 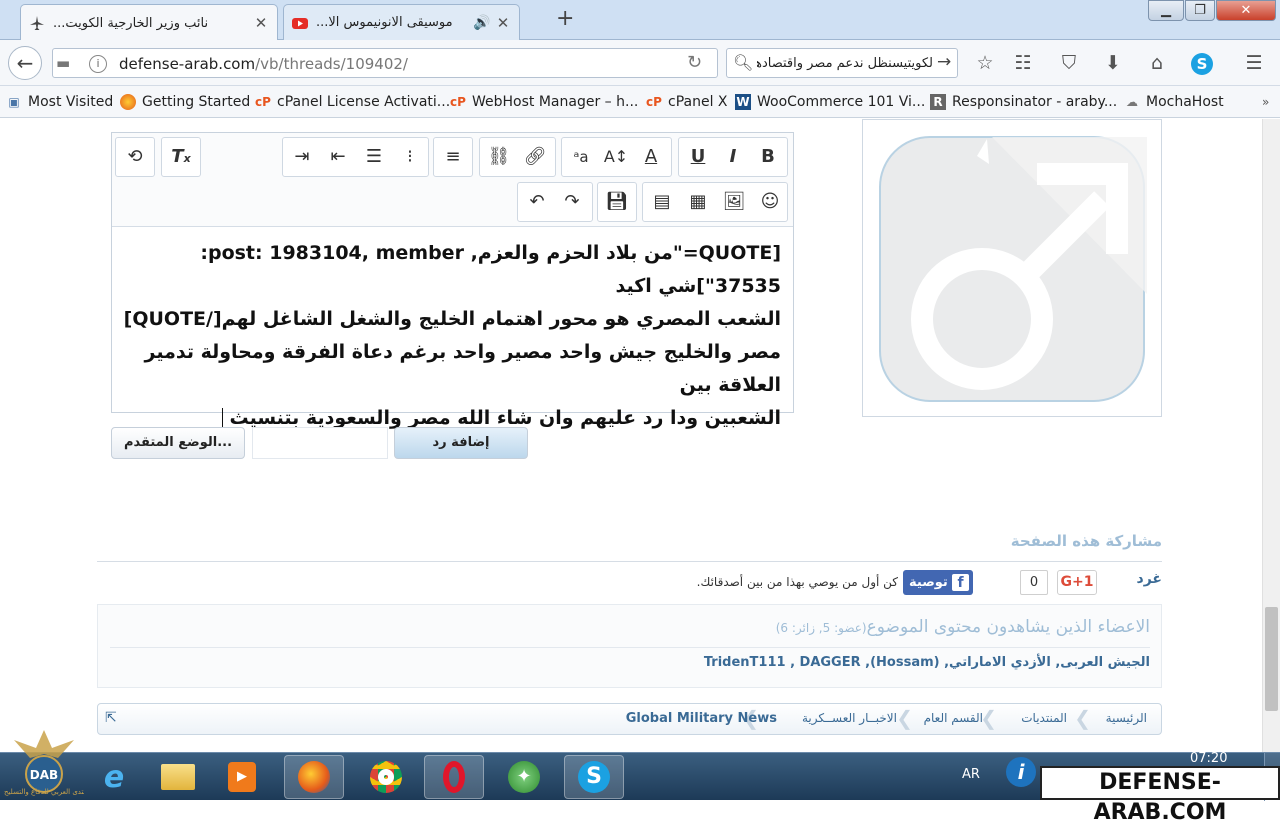 I want to click on redo-icon: ↷, so click(x=572, y=202).